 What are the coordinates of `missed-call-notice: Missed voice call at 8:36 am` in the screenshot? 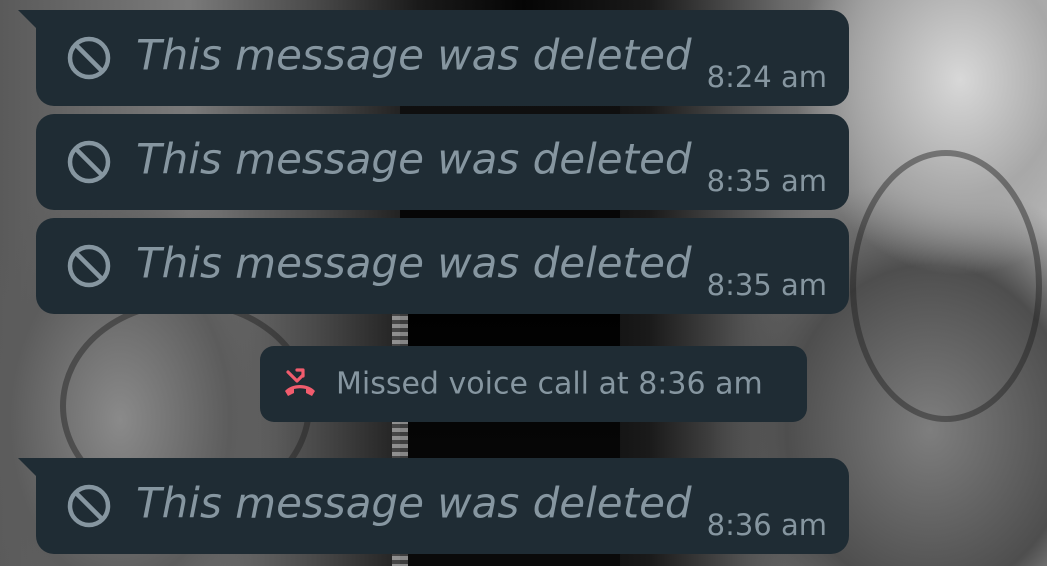 It's located at (533, 384).